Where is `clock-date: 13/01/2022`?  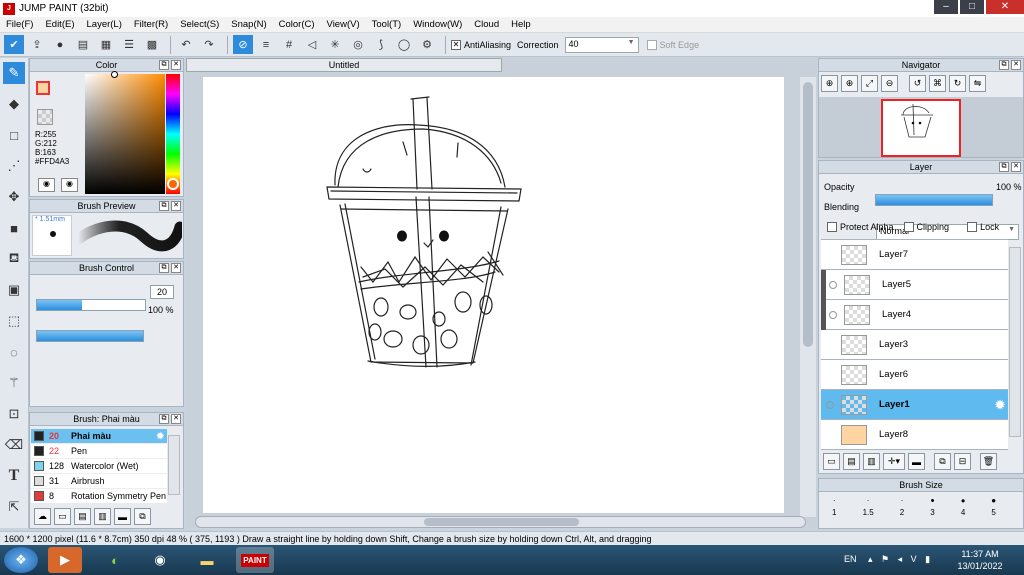 clock-date: 13/01/2022 is located at coordinates (980, 566).